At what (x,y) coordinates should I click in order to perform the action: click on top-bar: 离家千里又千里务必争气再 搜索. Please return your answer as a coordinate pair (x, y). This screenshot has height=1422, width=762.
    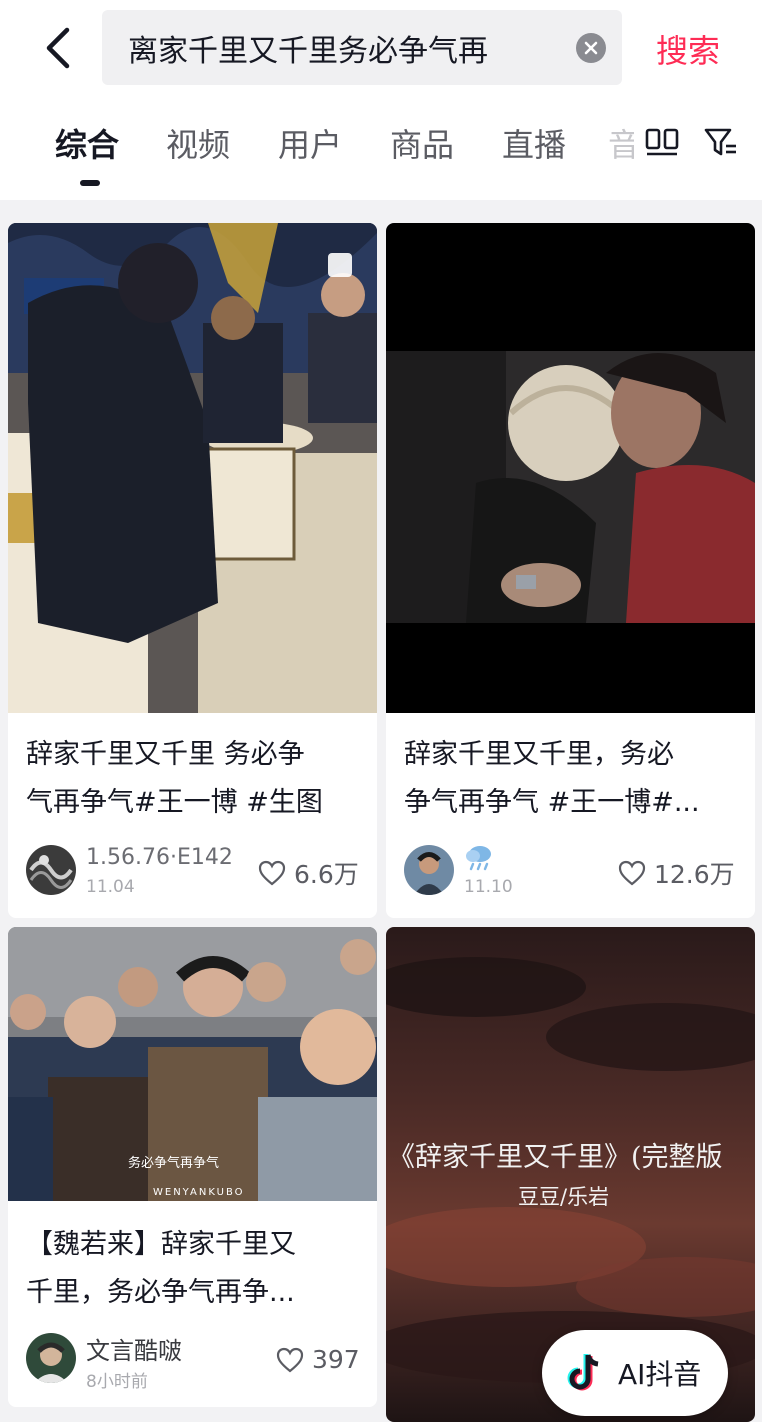
    Looking at the image, I should click on (381, 50).